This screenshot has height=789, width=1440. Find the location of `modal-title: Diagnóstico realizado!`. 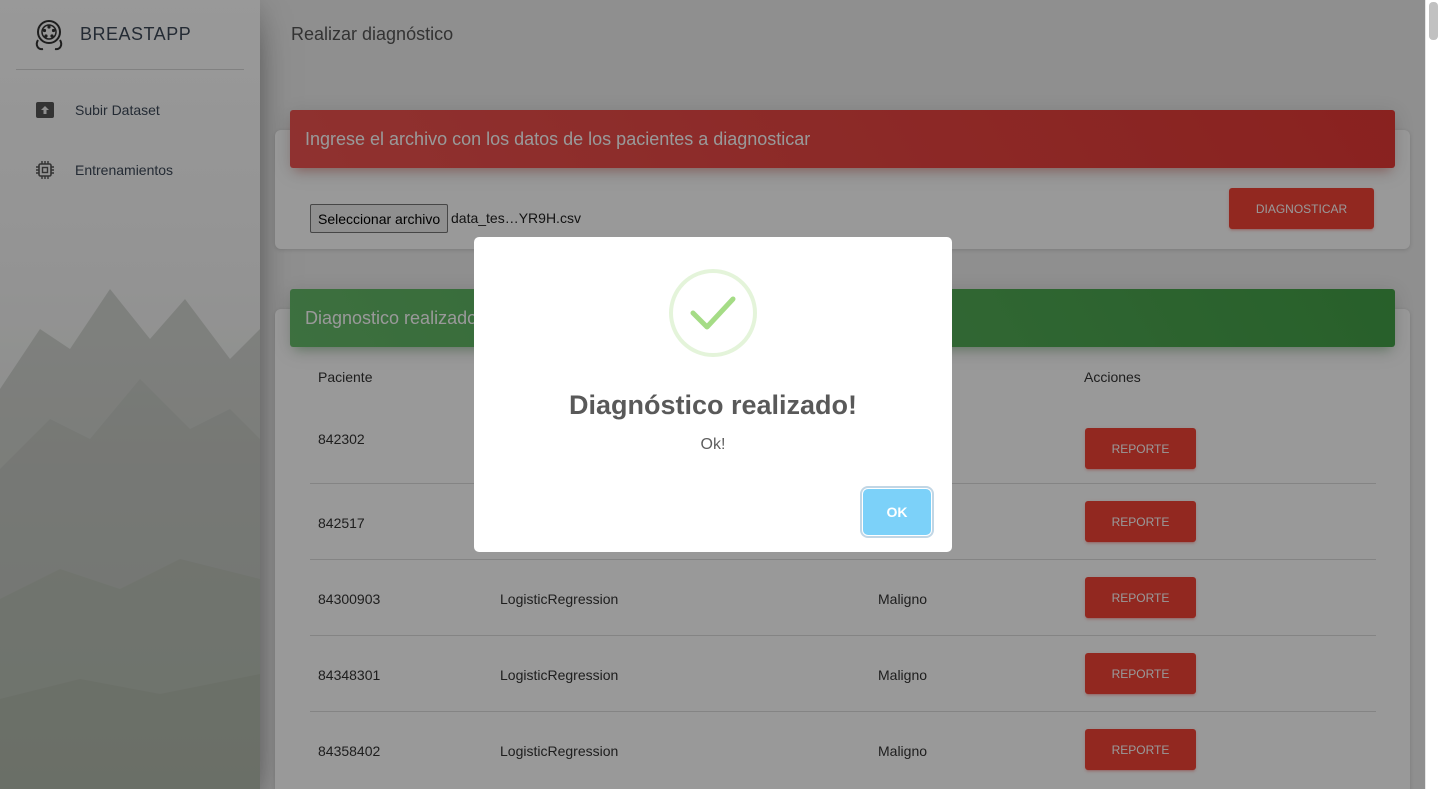

modal-title: Diagnóstico realizado! is located at coordinates (713, 405).